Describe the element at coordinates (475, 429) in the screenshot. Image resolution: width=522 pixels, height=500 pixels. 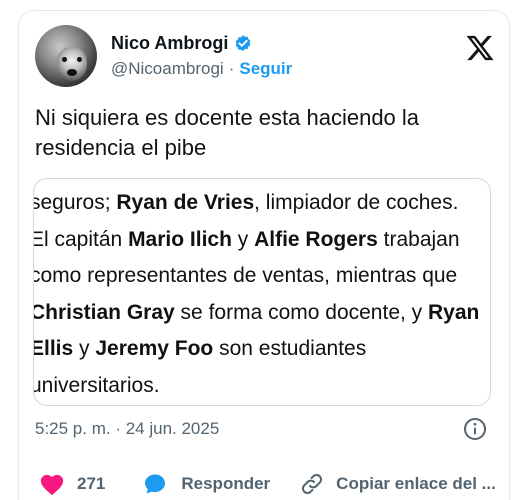
I see `info-icon` at that location.